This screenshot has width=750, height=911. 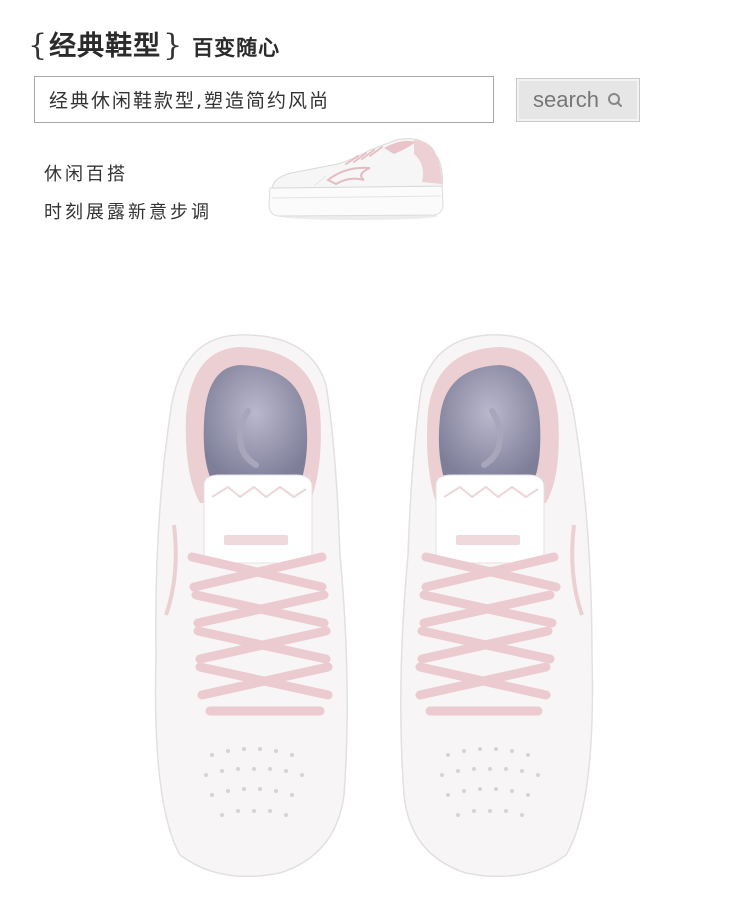 What do you see at coordinates (356, 179) in the screenshot?
I see `sneaker-side-view-image` at bounding box center [356, 179].